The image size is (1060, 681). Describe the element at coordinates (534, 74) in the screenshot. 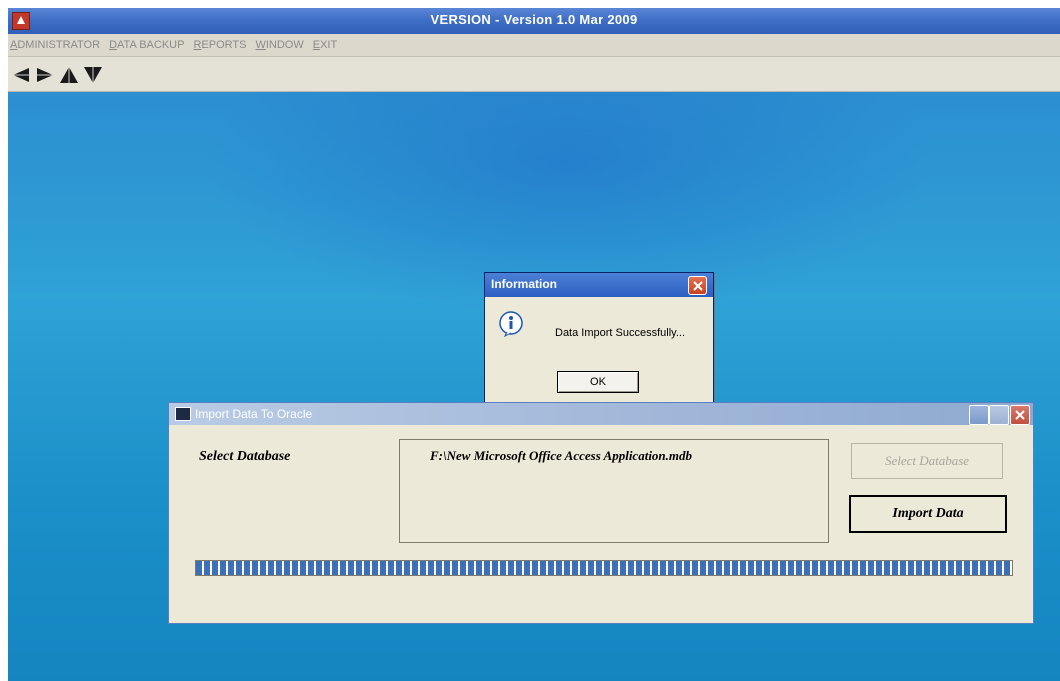

I see `toolbar` at that location.